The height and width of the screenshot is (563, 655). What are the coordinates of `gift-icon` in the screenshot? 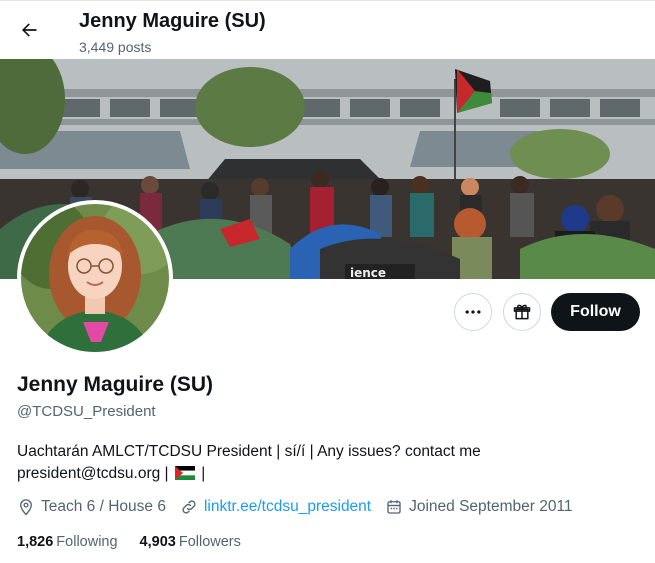 It's located at (522, 312).